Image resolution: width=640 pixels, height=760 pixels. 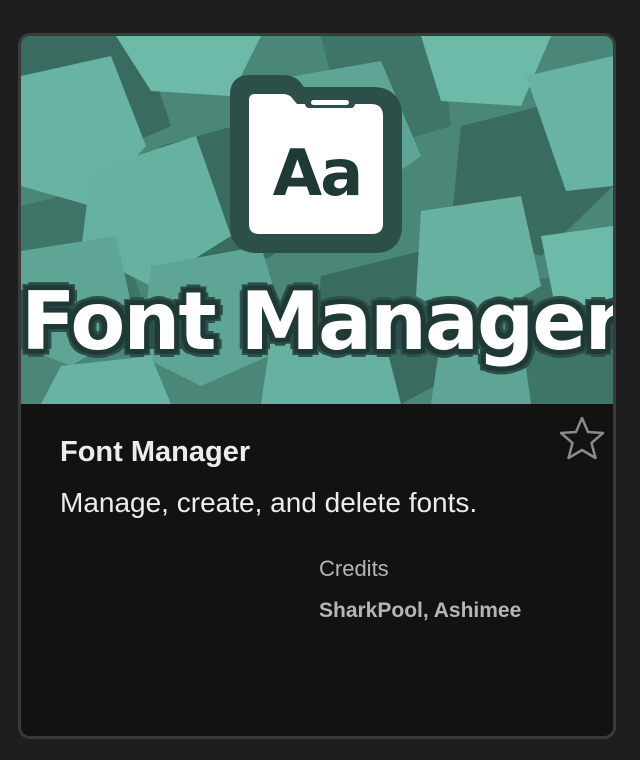 What do you see at coordinates (155, 452) in the screenshot?
I see `extension-name: Font Manager` at bounding box center [155, 452].